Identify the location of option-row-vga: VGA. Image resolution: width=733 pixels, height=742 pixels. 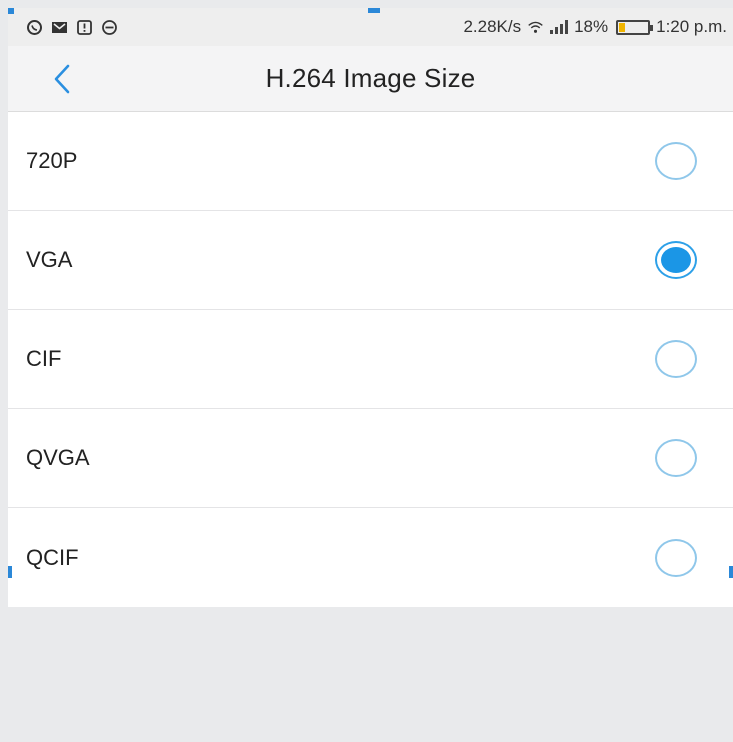
(370, 260).